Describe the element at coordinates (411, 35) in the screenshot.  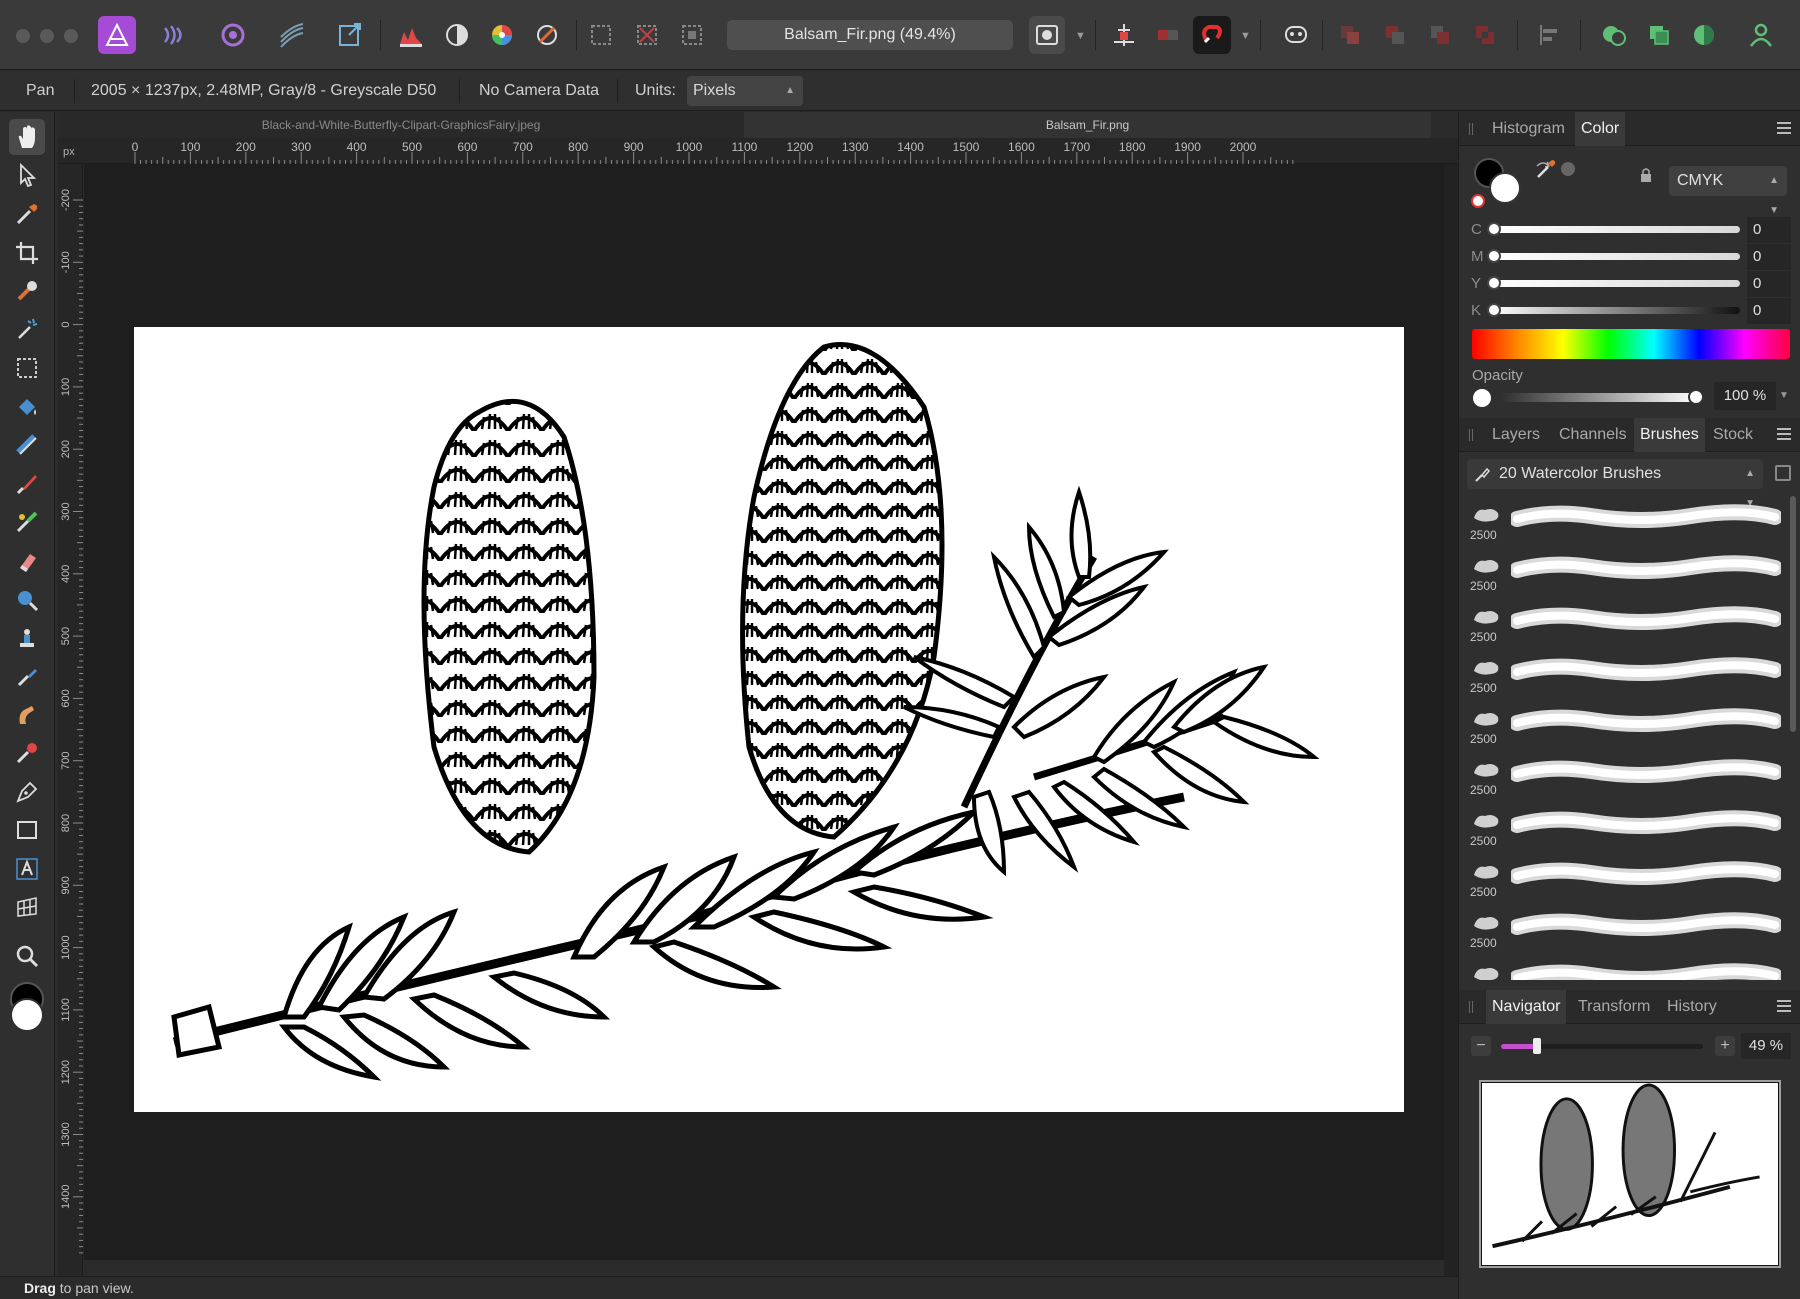
I see `auto-levels-icon` at that location.